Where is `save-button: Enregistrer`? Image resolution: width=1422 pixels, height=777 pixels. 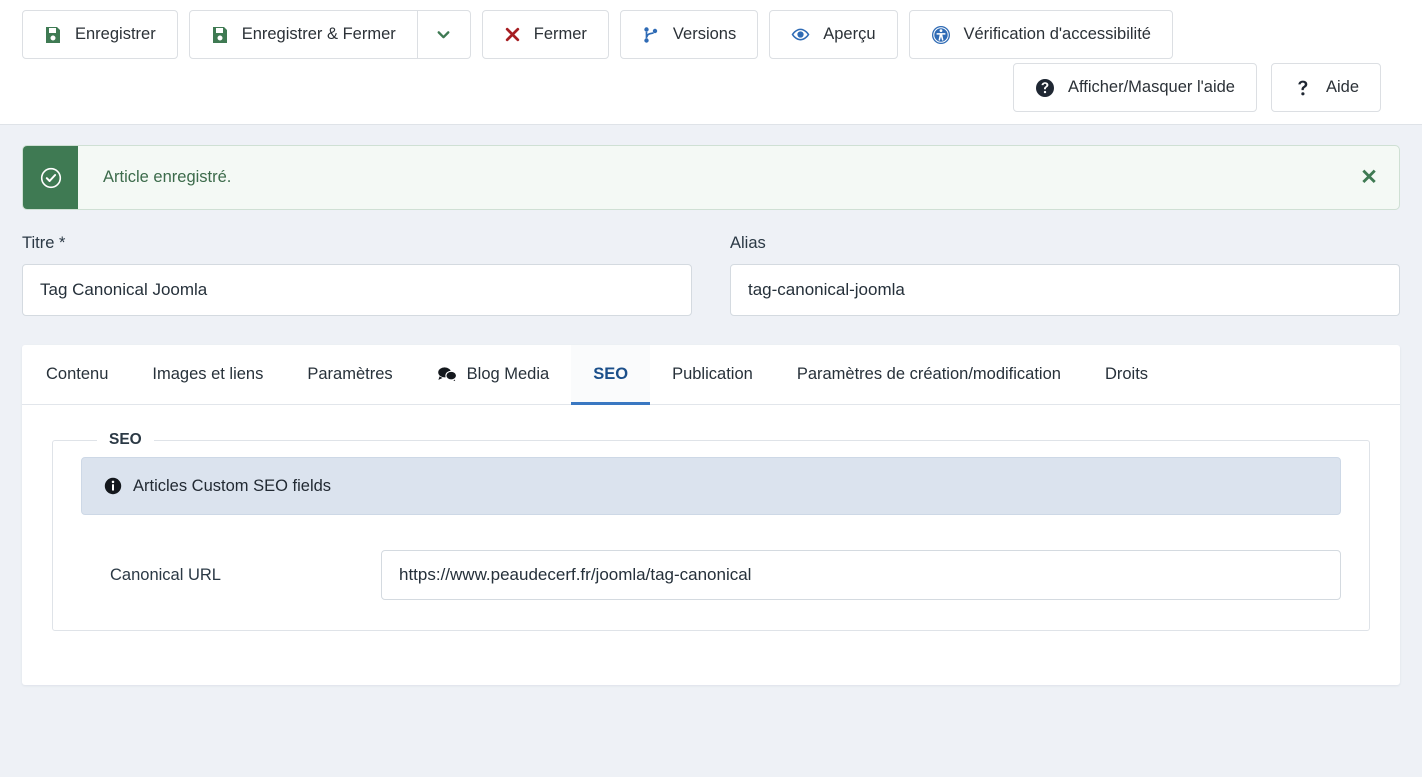
save-button: Enregistrer is located at coordinates (100, 34).